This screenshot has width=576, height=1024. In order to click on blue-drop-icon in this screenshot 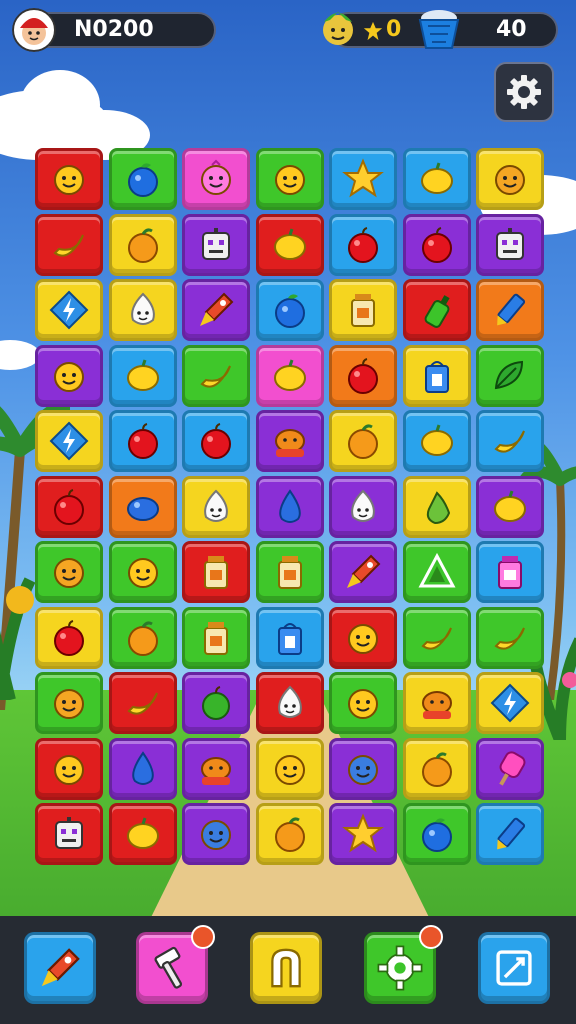, I will do `click(289, 505)`.